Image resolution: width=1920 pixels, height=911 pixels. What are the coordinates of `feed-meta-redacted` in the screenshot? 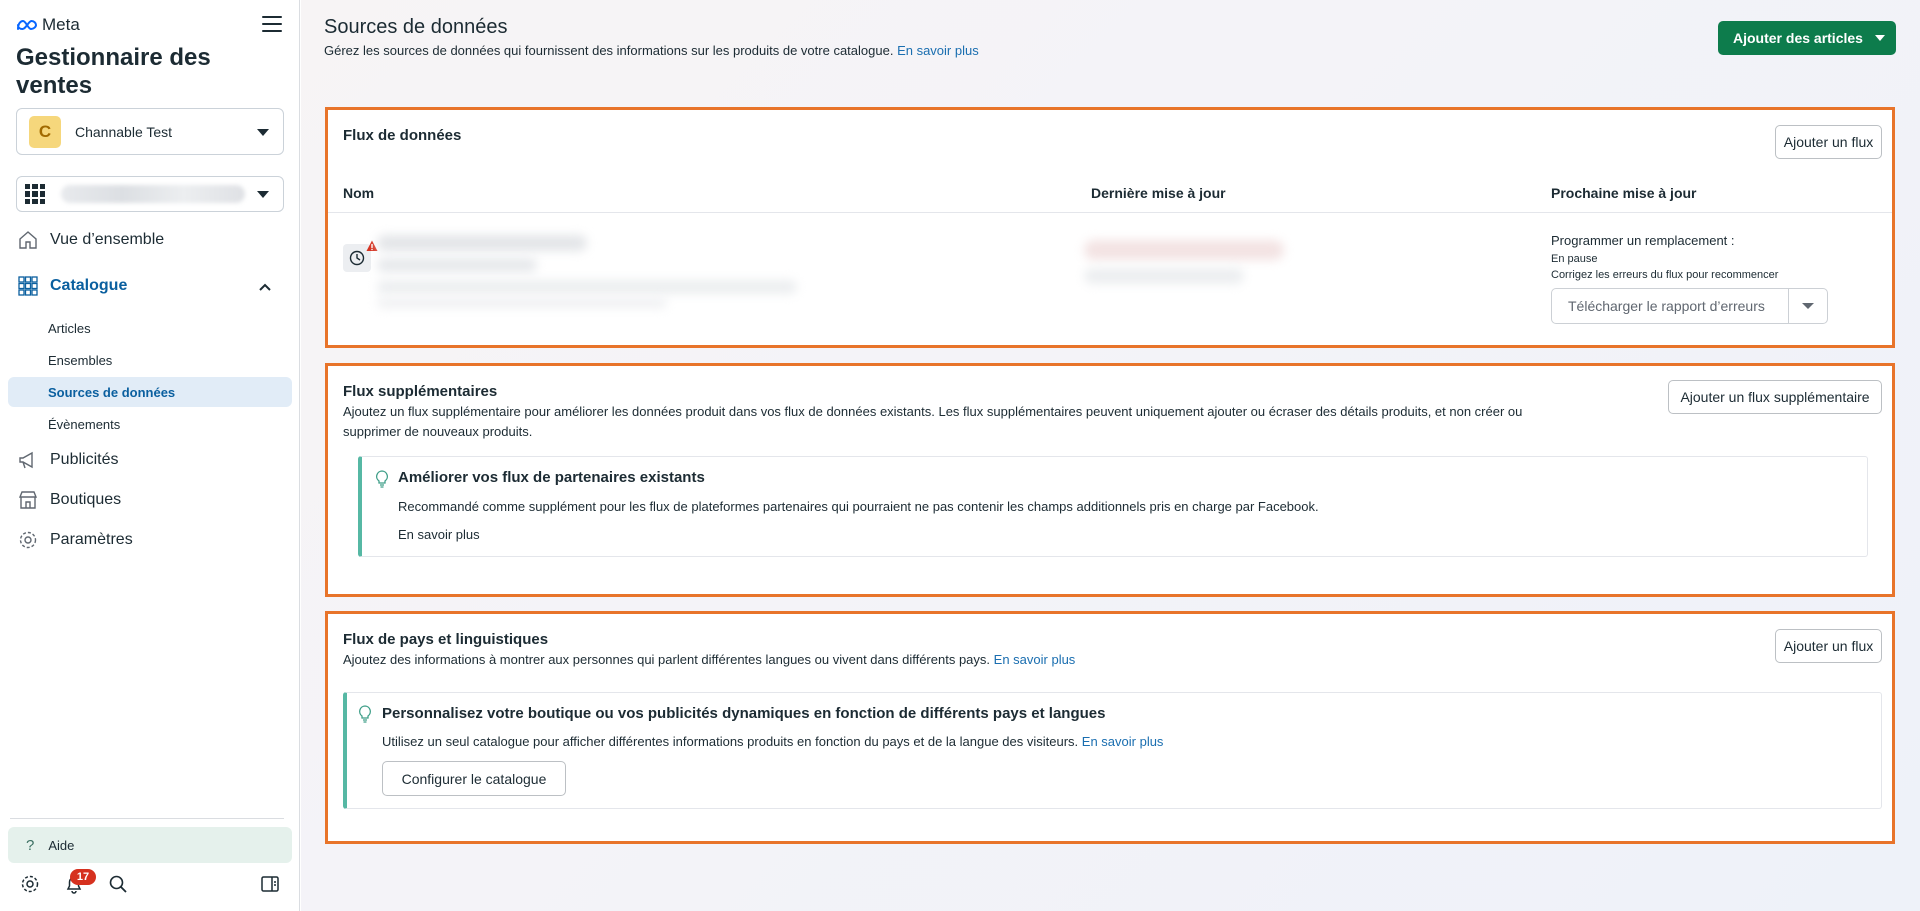 It's located at (522, 303).